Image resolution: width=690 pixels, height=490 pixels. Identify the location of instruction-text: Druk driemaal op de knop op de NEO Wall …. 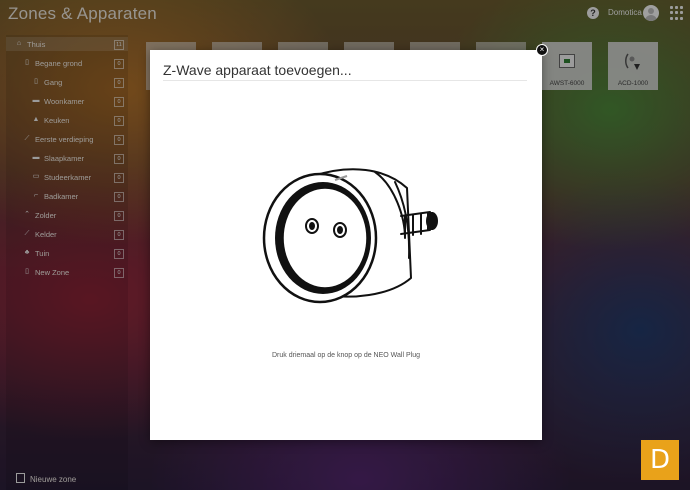
(346, 355).